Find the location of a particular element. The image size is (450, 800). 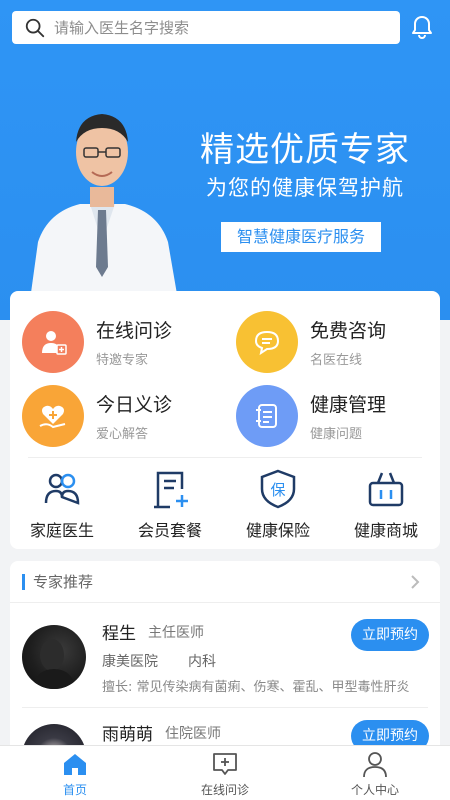

nav-consult: 在线问诊 is located at coordinates (225, 774).